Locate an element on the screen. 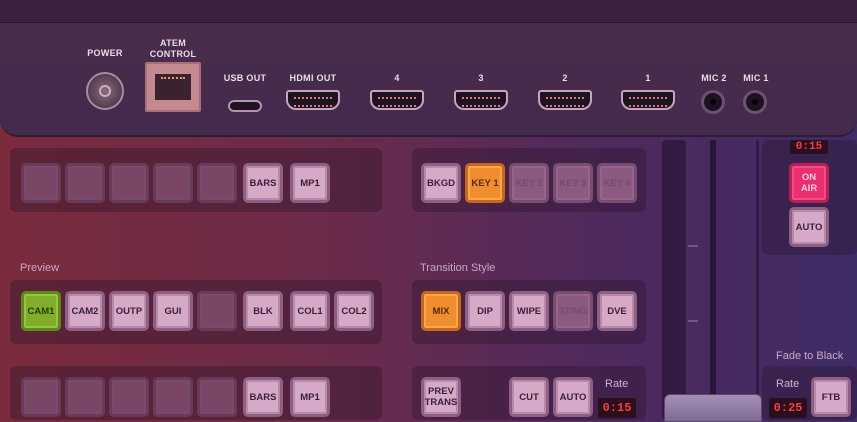 The height and width of the screenshot is (422, 857). preview-blk-button: BLK is located at coordinates (263, 311).